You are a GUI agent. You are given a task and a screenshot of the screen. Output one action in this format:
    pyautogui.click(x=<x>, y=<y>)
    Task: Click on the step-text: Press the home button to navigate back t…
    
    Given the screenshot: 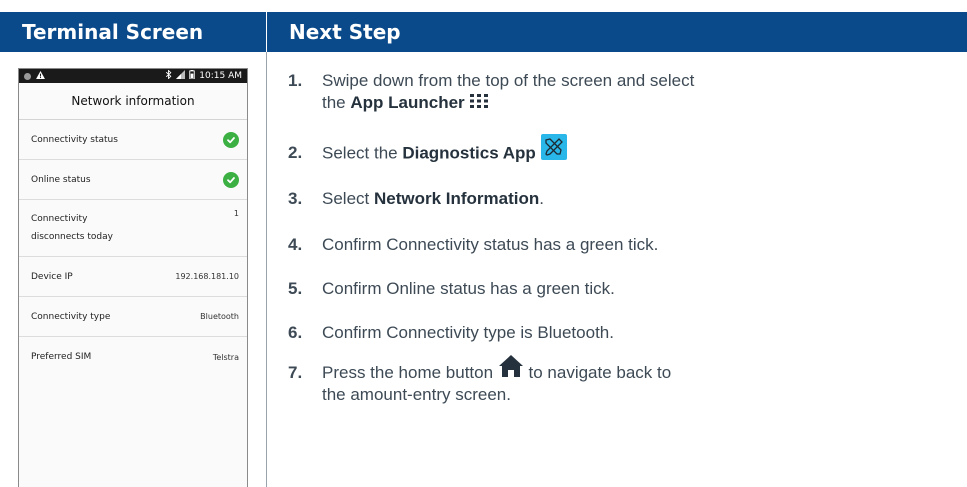 What is the action you would take?
    pyautogui.click(x=572, y=380)
    